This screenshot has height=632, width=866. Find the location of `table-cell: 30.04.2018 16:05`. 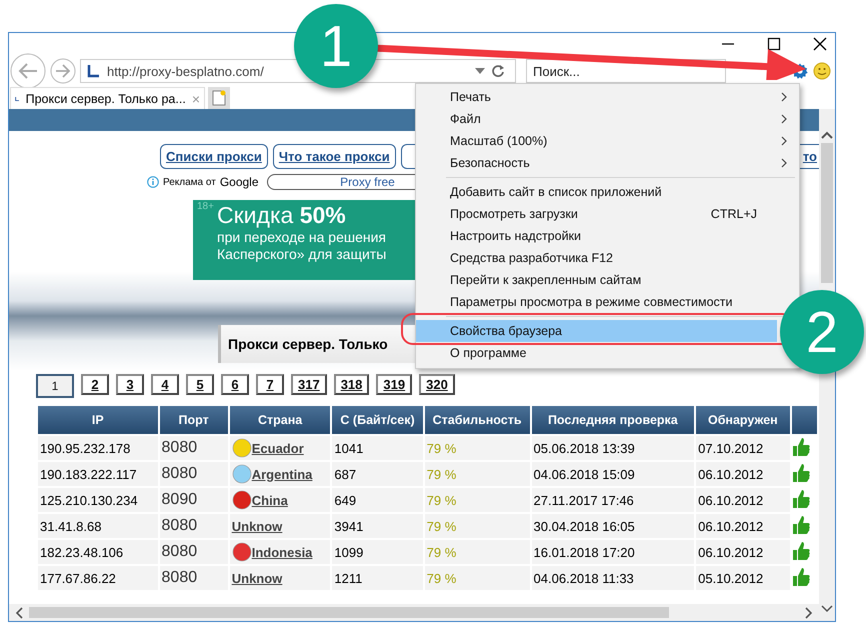

table-cell: 30.04.2018 16:05 is located at coordinates (613, 526).